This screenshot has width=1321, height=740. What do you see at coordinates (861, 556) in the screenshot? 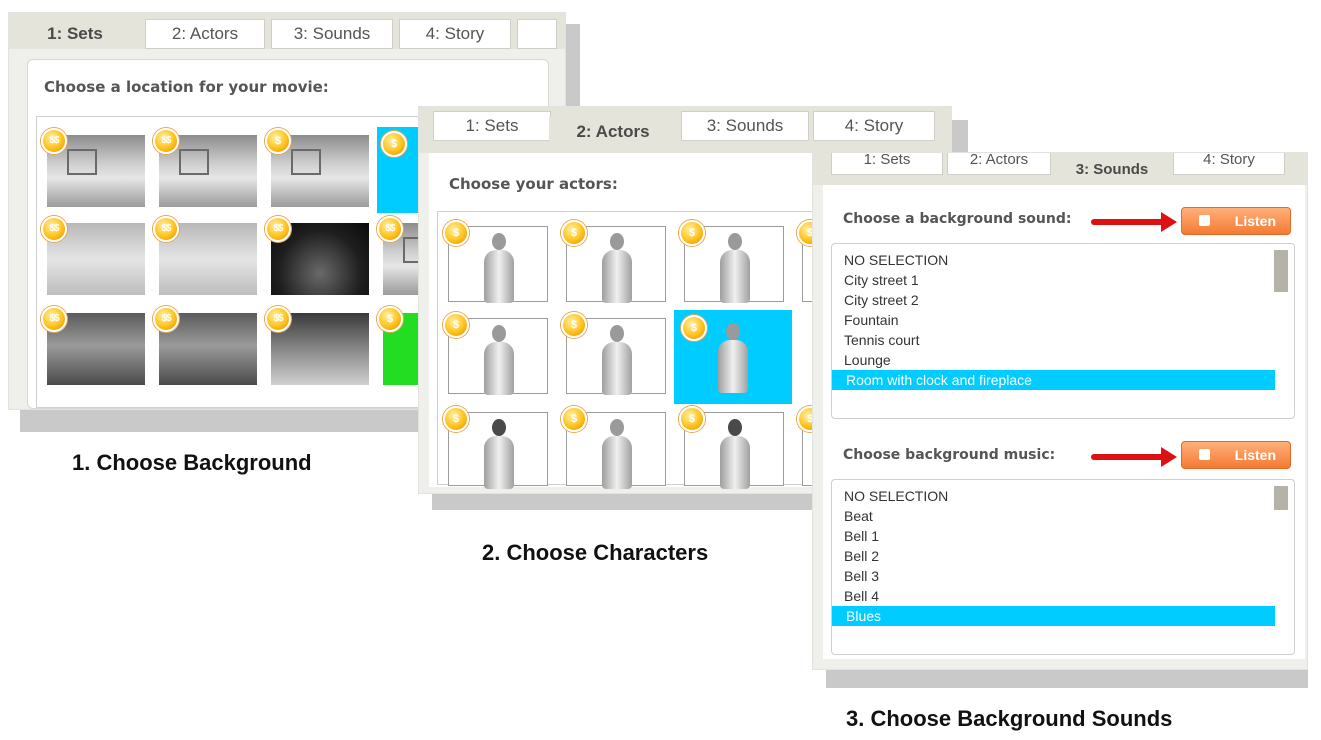
I see `list-item: Bell 2` at bounding box center [861, 556].